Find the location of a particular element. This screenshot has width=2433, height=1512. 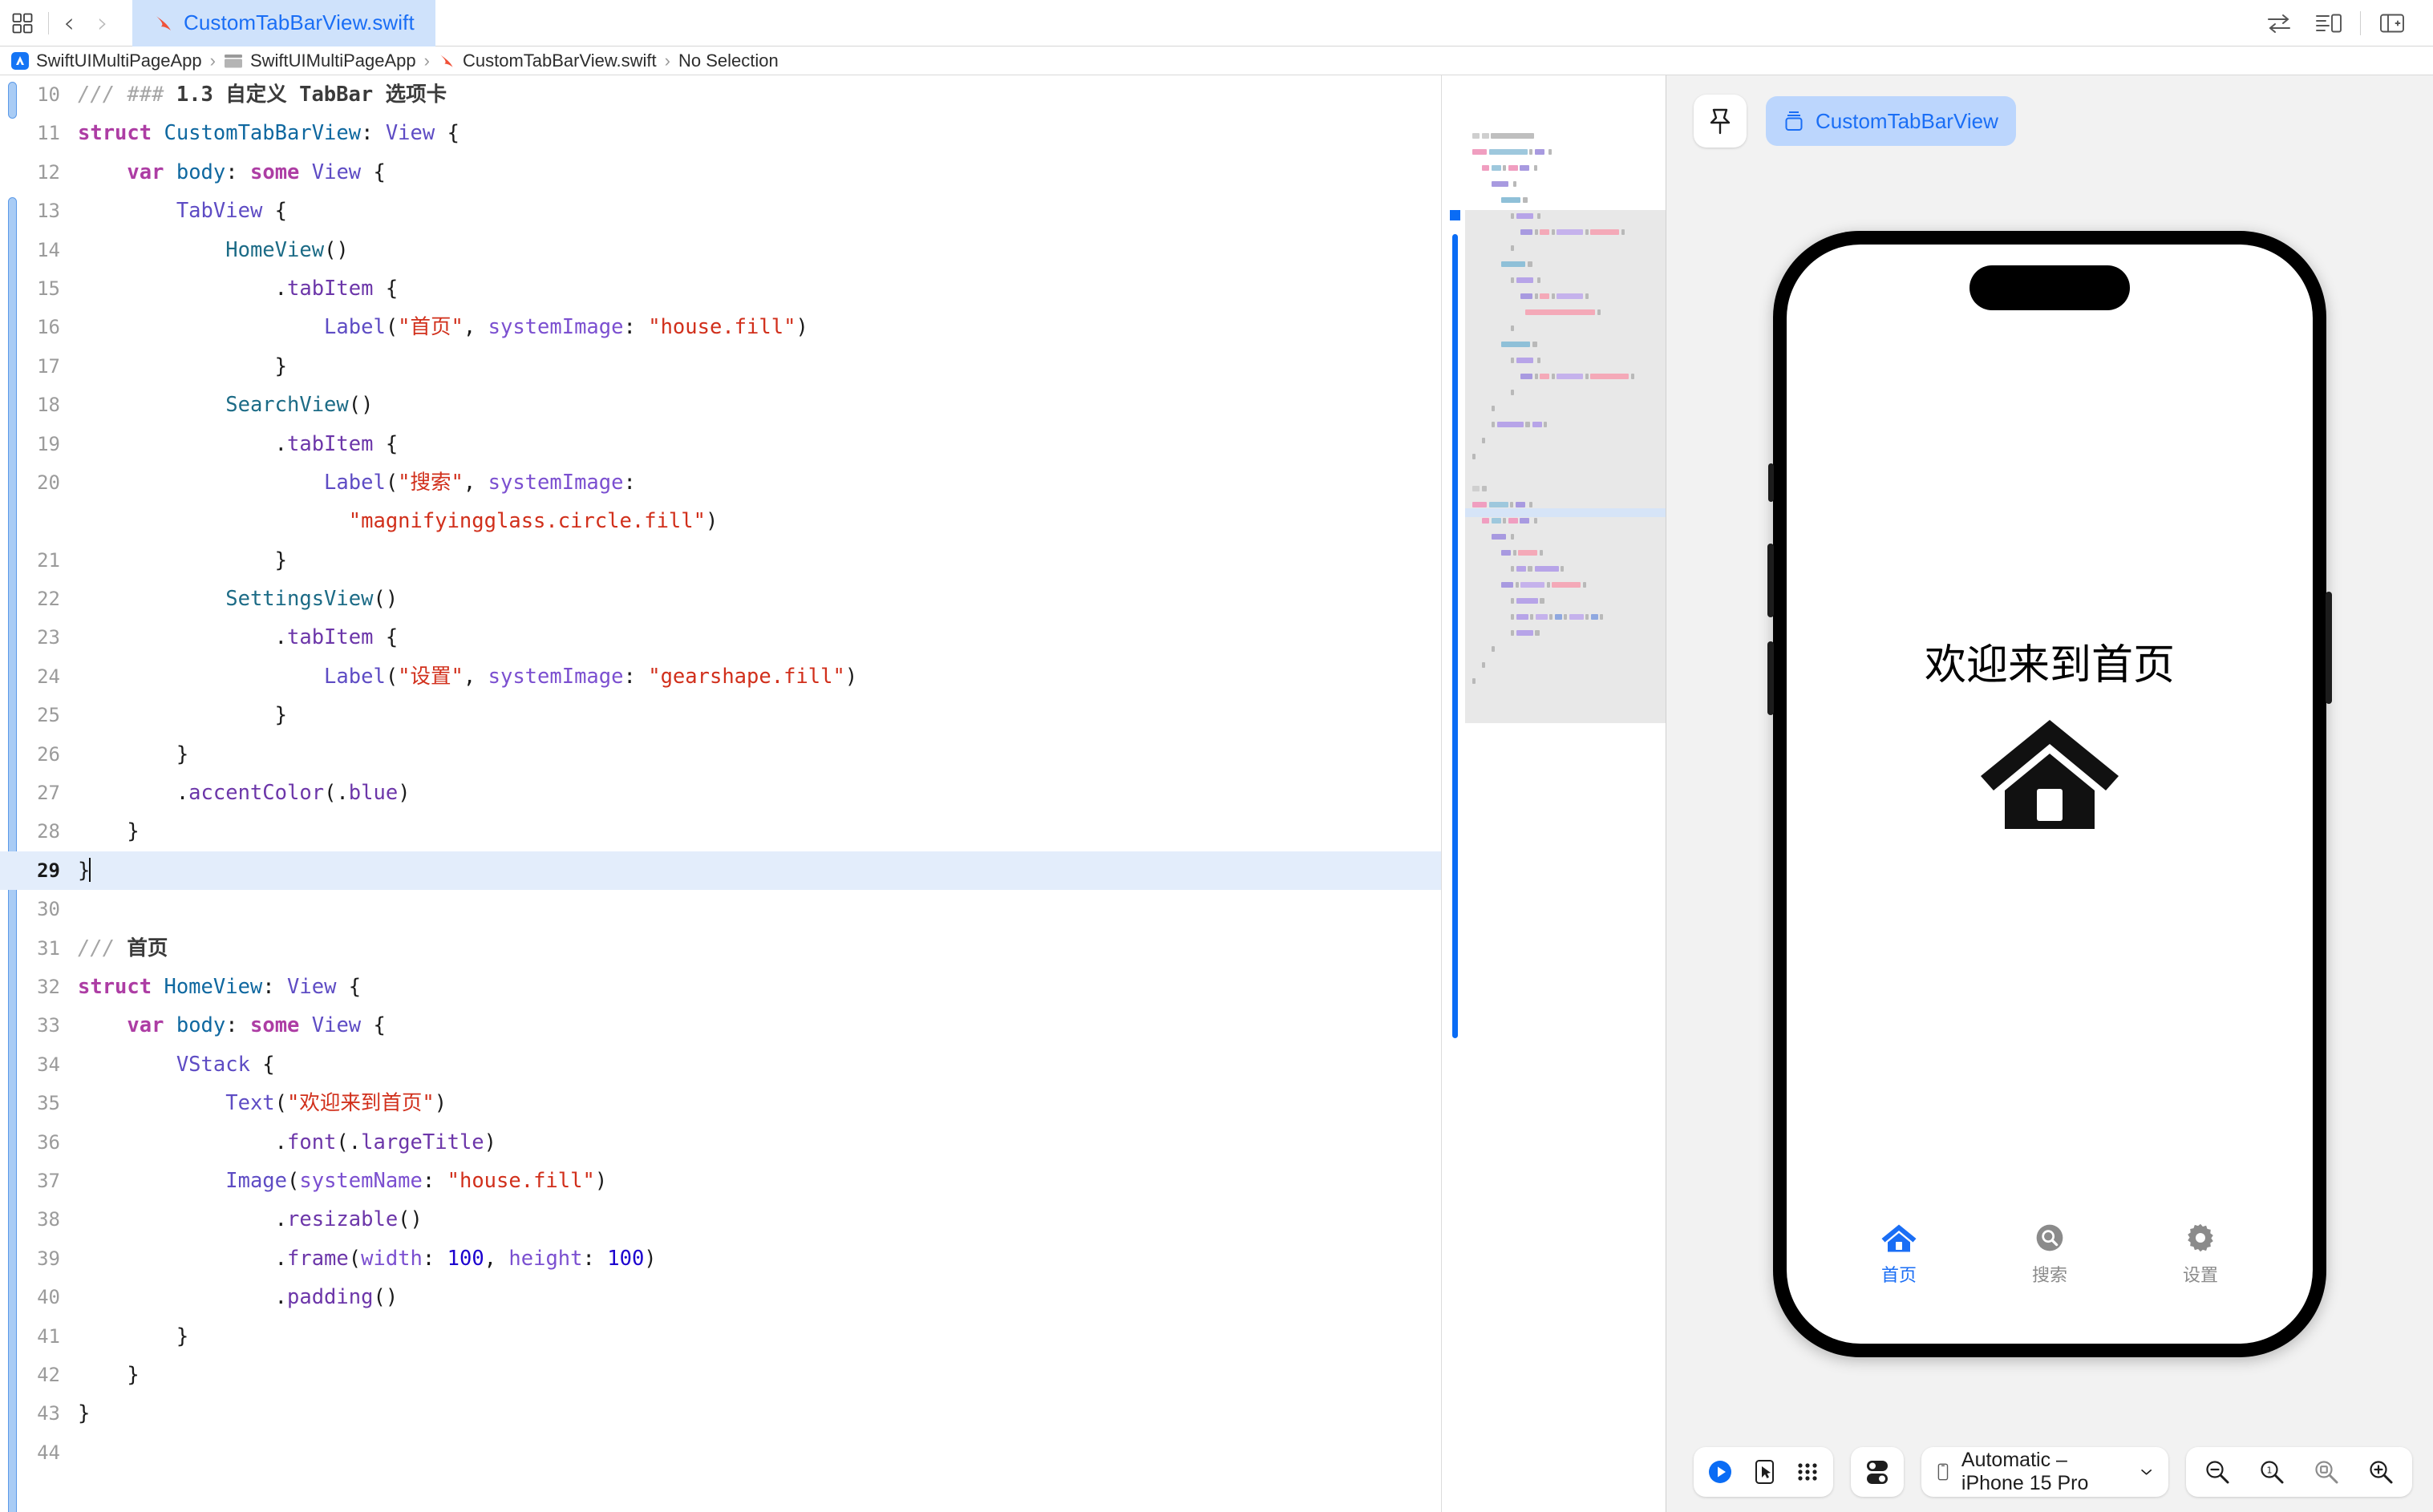

code-line: 29} is located at coordinates (720, 871).